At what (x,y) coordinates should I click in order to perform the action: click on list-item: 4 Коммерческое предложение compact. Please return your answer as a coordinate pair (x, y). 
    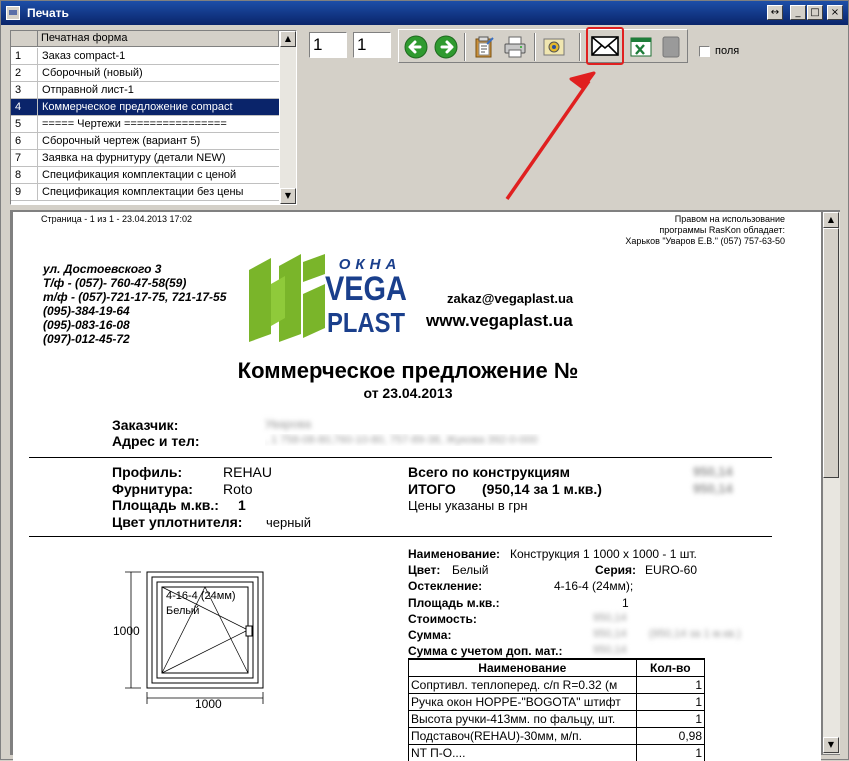
    Looking at the image, I should click on (145, 107).